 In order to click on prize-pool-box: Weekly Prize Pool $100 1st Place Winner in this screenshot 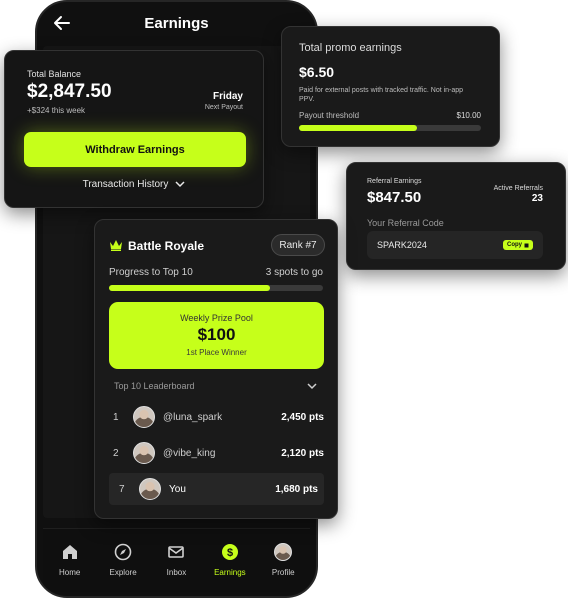, I will do `click(216, 335)`.